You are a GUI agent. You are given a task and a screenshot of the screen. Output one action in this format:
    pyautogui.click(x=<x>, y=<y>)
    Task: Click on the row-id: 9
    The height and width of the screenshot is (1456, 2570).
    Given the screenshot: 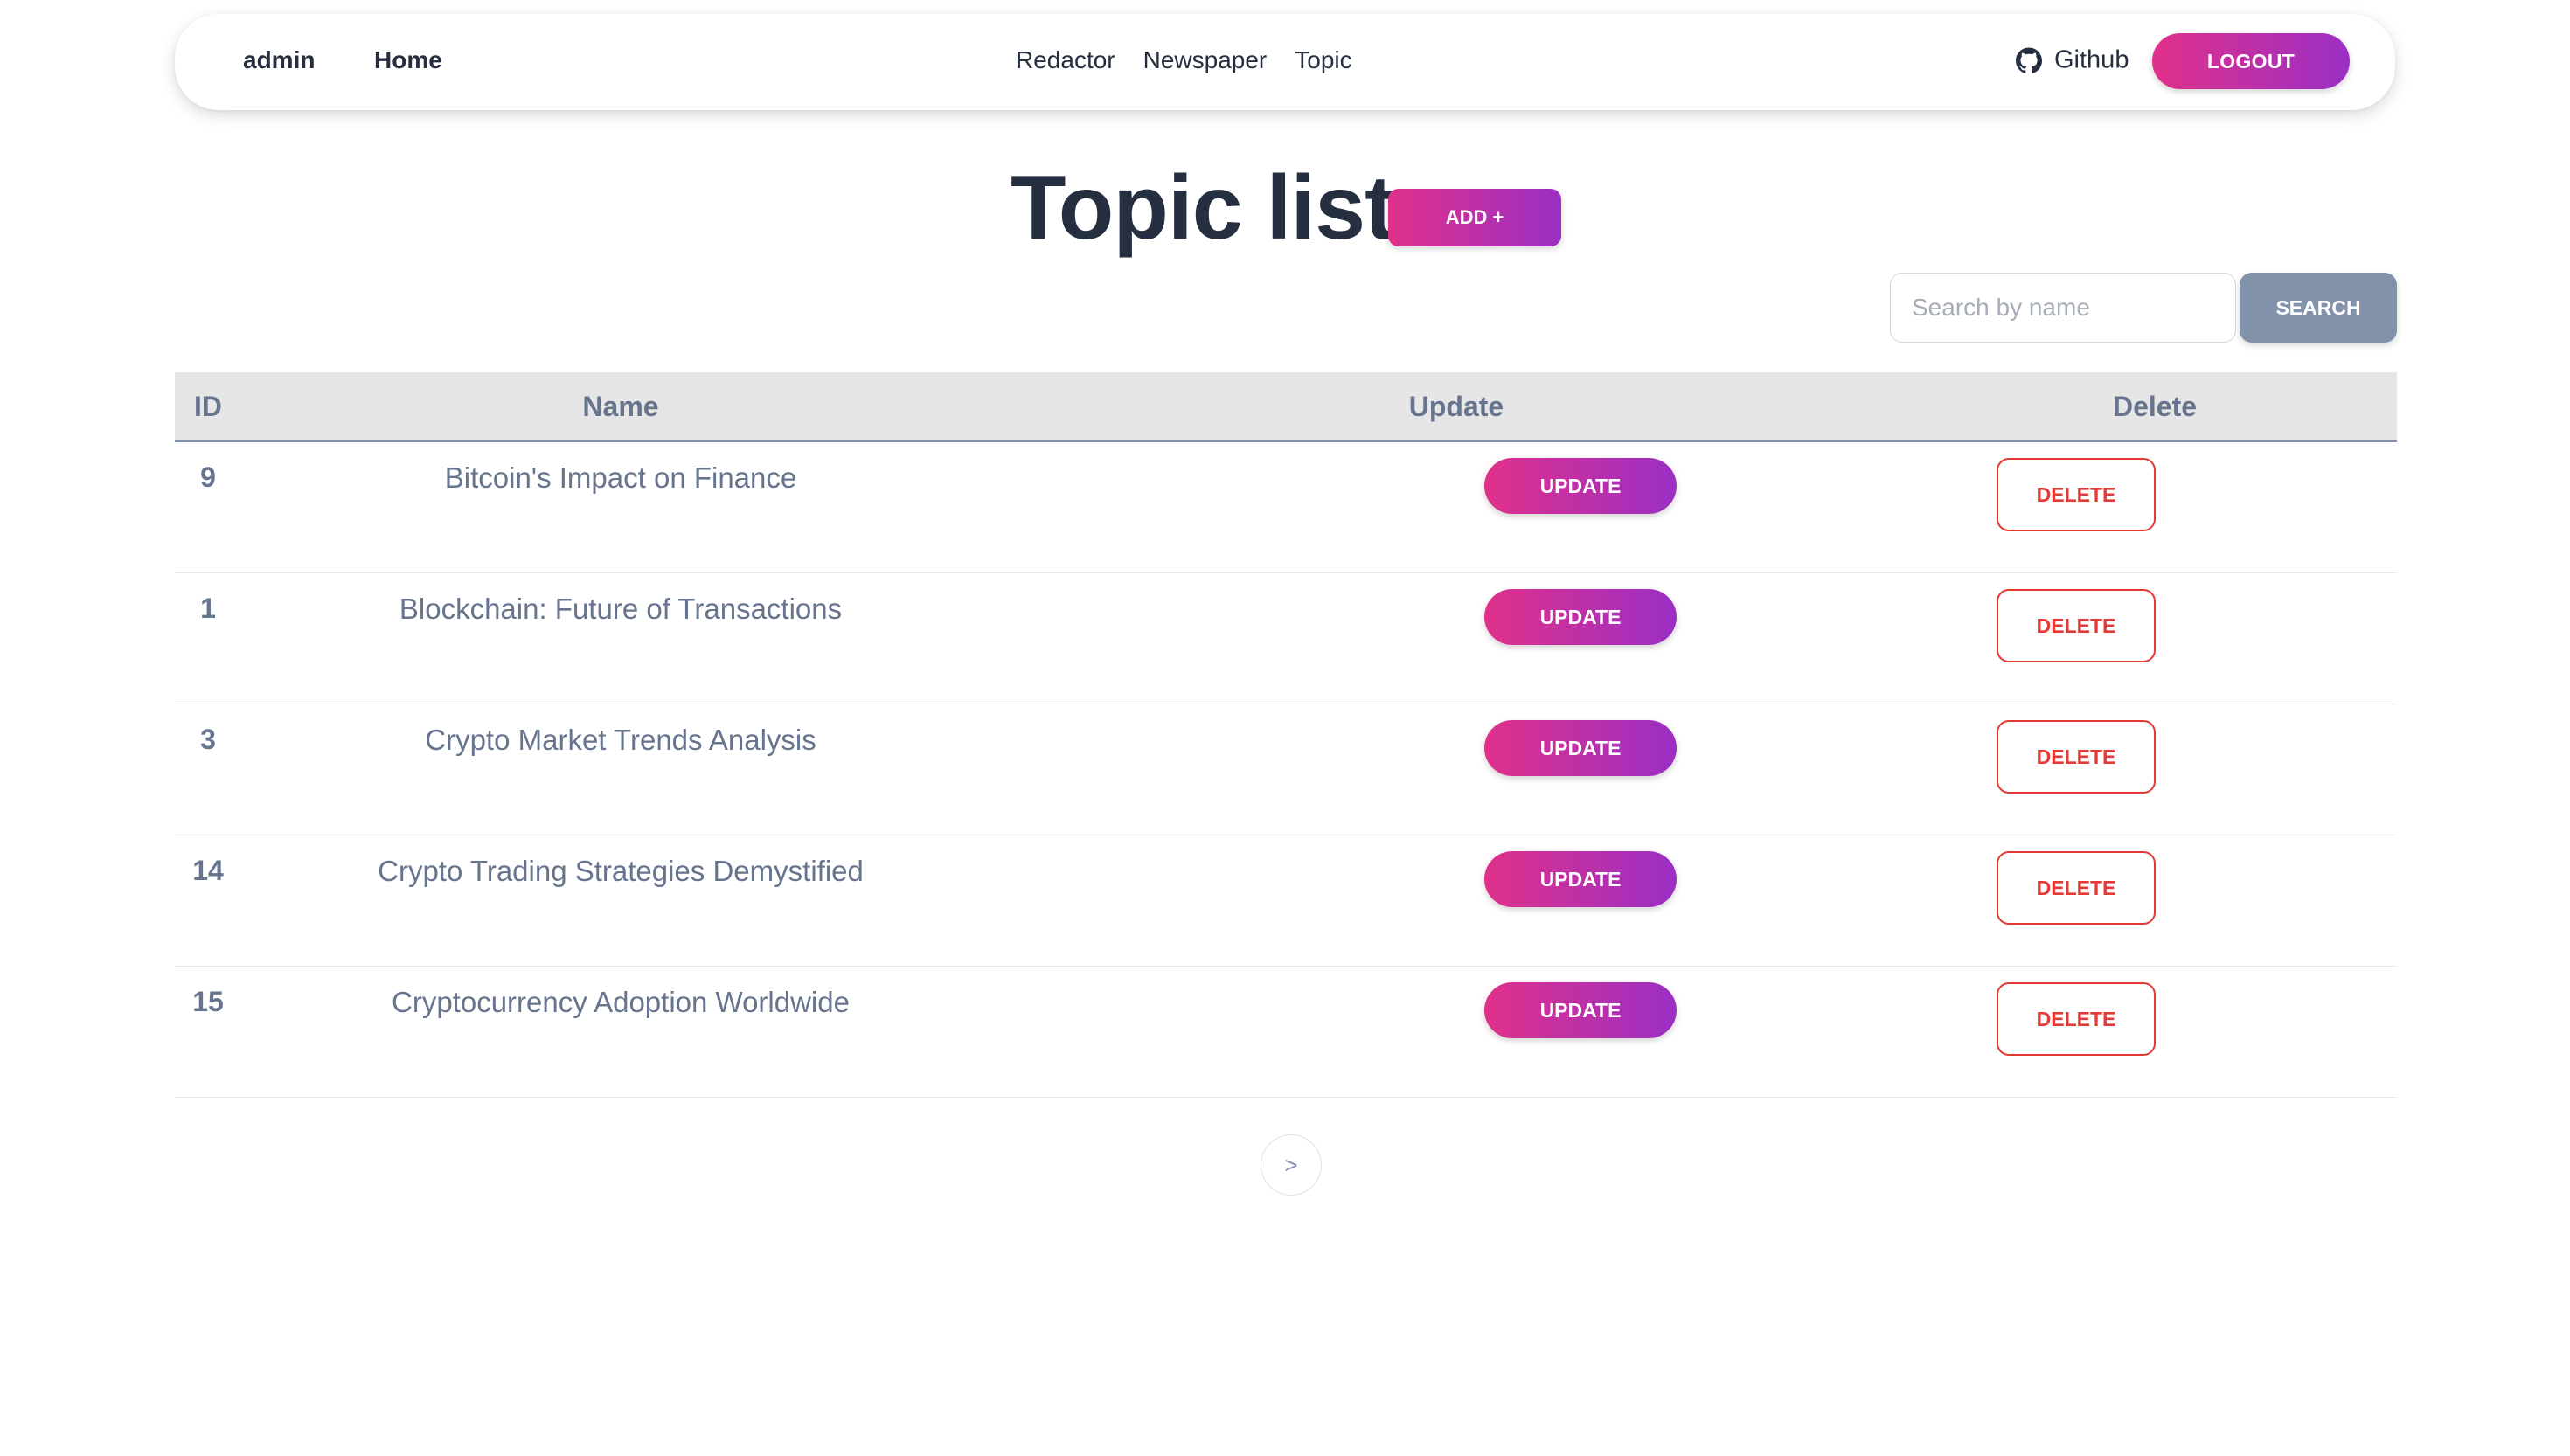 What is the action you would take?
    pyautogui.click(x=208, y=477)
    